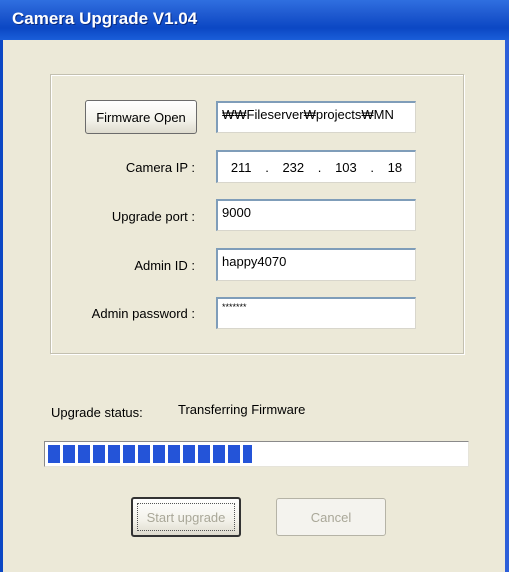  What do you see at coordinates (153, 216) in the screenshot?
I see `upgrade-port-label: Upgrade port :` at bounding box center [153, 216].